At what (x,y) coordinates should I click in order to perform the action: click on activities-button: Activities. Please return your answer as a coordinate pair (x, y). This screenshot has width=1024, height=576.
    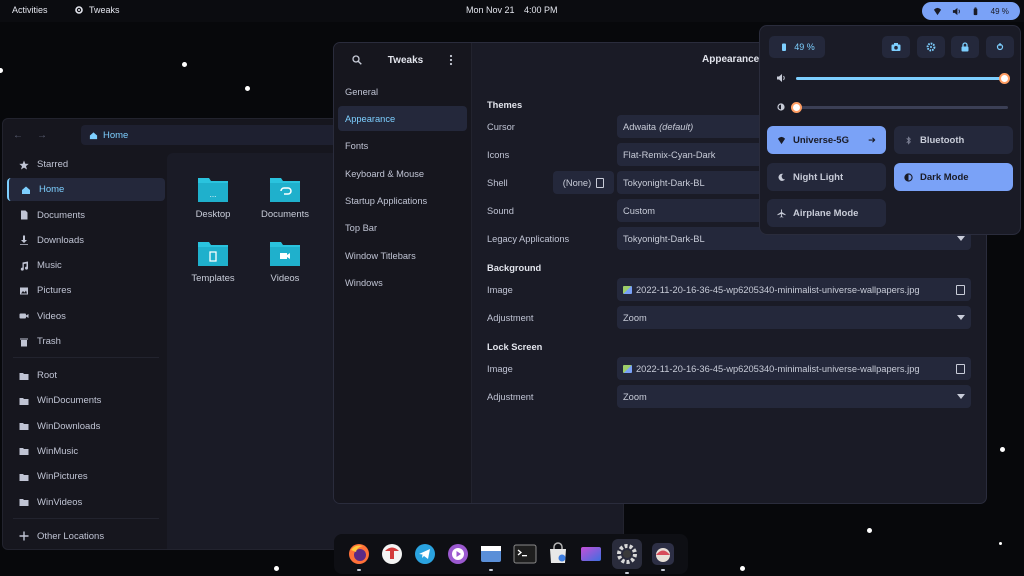
    Looking at the image, I should click on (30, 10).